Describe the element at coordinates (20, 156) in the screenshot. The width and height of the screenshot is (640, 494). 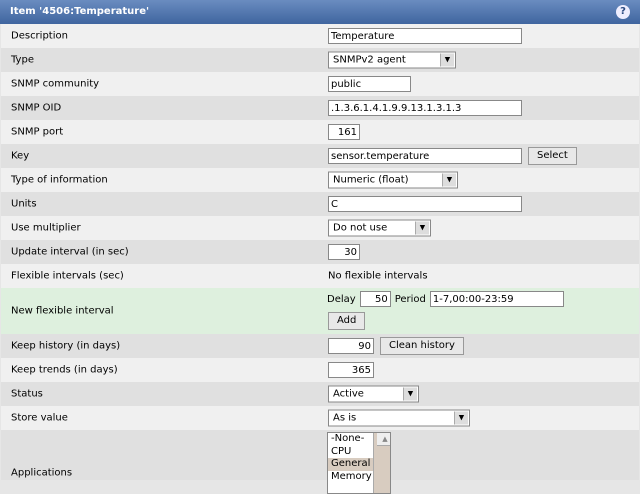
I see `label: Key` at that location.